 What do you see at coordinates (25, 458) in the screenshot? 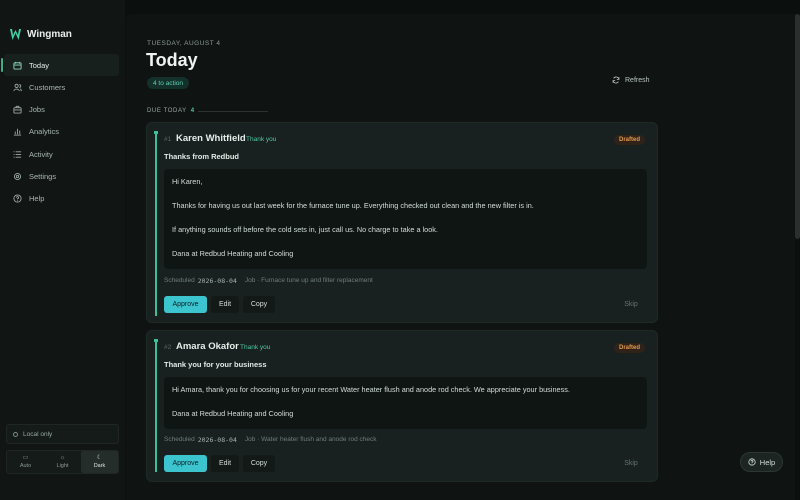
I see `monitor-icon: ▭` at bounding box center [25, 458].